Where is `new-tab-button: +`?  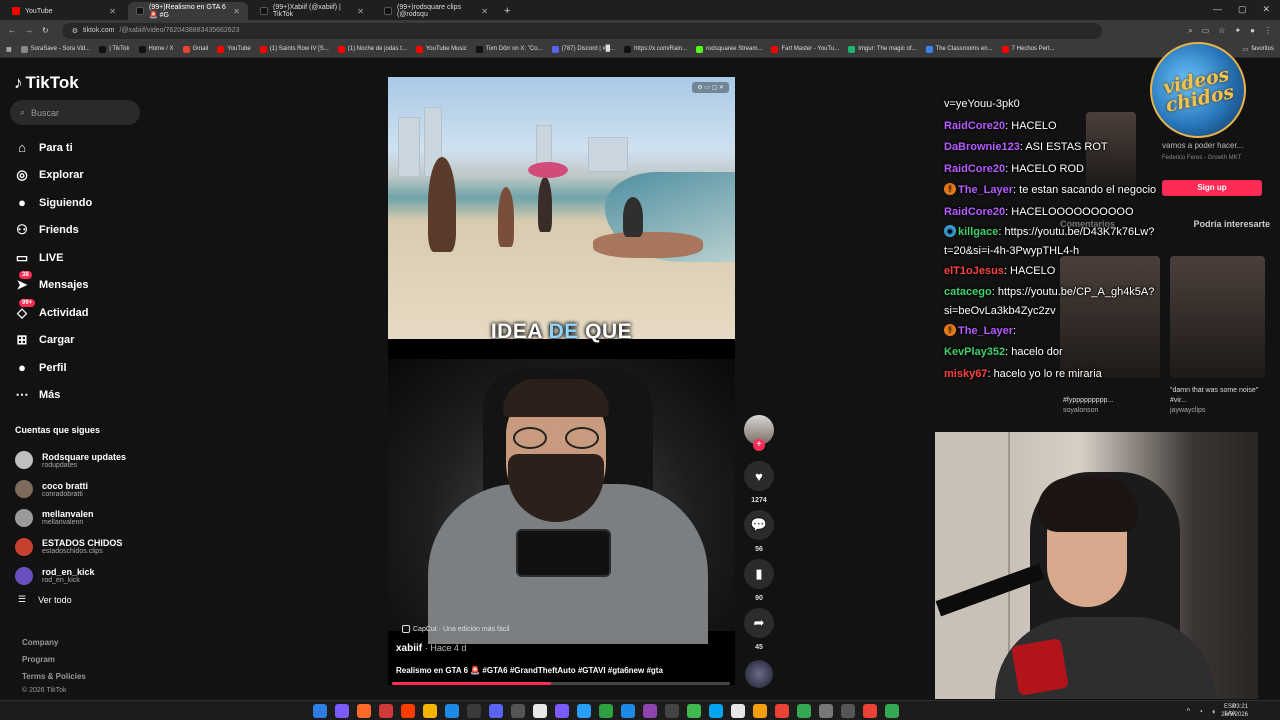
new-tab-button: + is located at coordinates (507, 11).